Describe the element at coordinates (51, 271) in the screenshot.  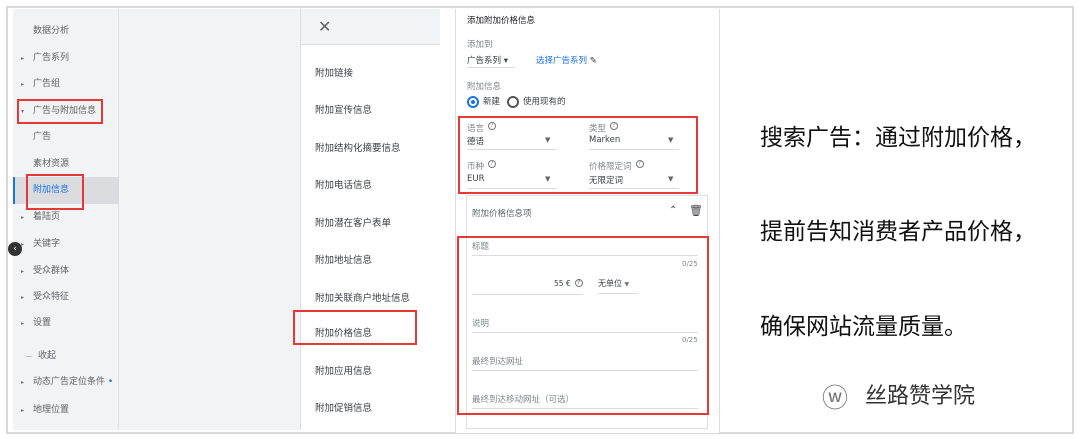
I see `sidebar-item-label: 受众群体` at that location.